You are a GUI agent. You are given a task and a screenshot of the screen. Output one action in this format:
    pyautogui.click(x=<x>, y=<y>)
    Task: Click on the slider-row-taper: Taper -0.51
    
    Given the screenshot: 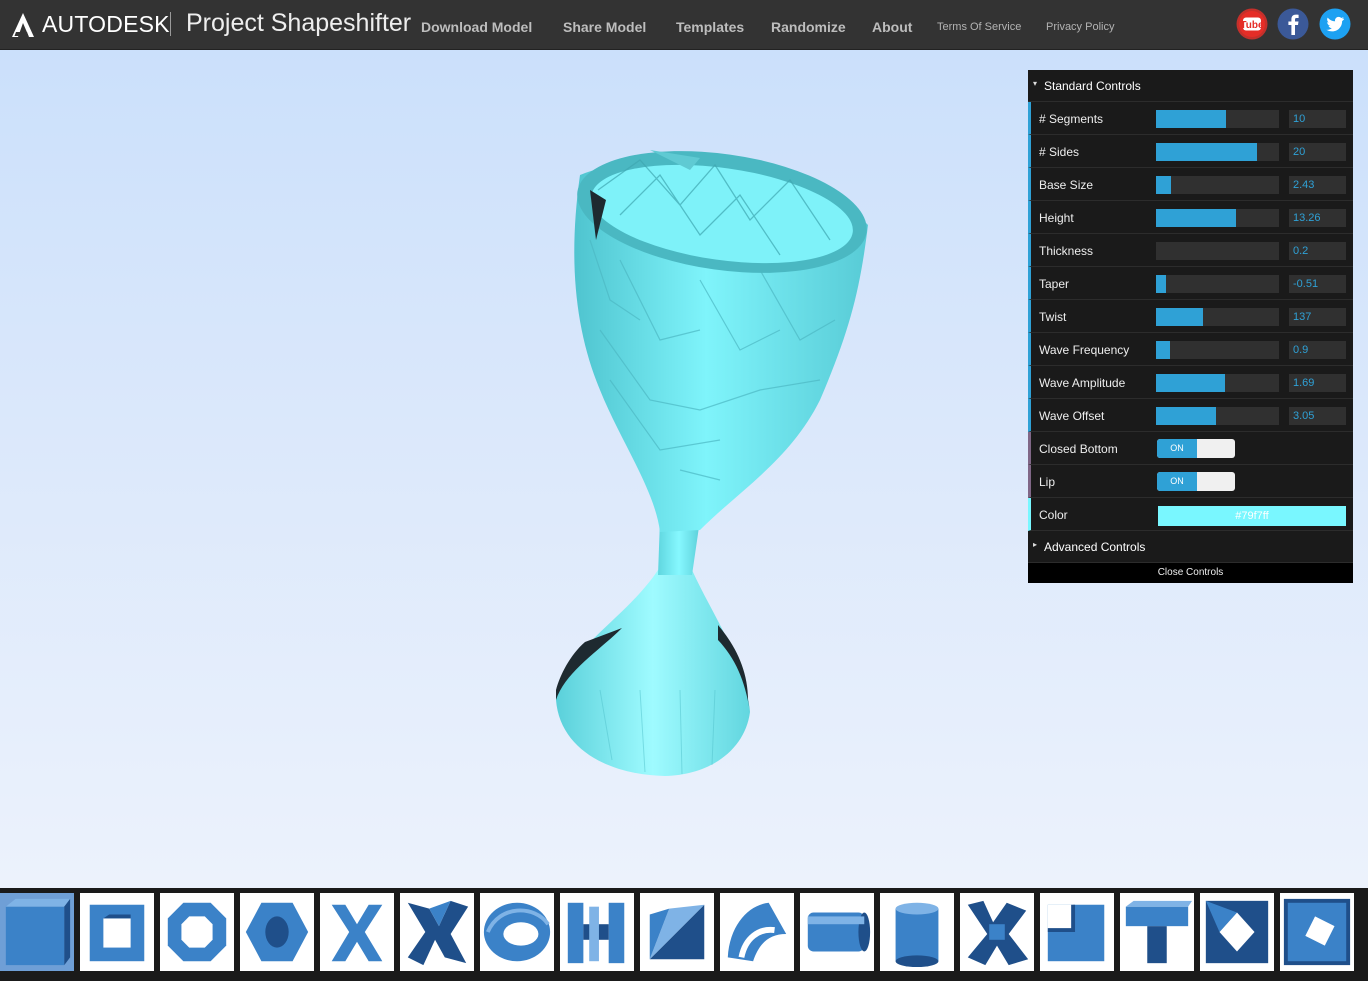 What is the action you would take?
    pyautogui.click(x=1190, y=283)
    